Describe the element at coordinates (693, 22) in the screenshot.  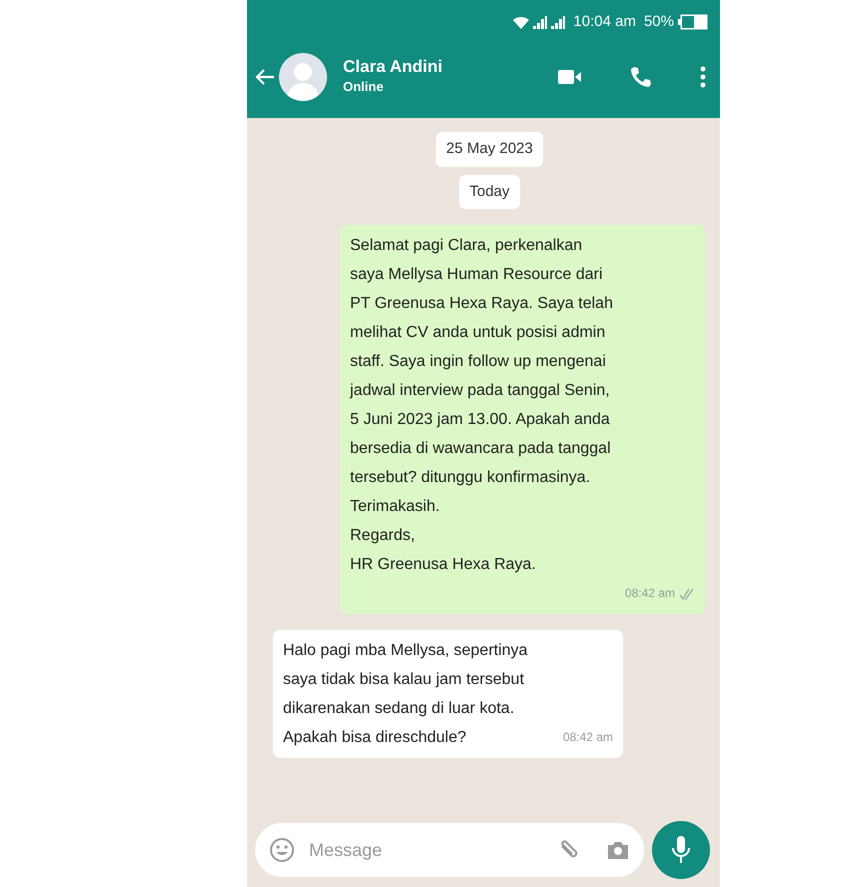
I see `battery-icon` at that location.